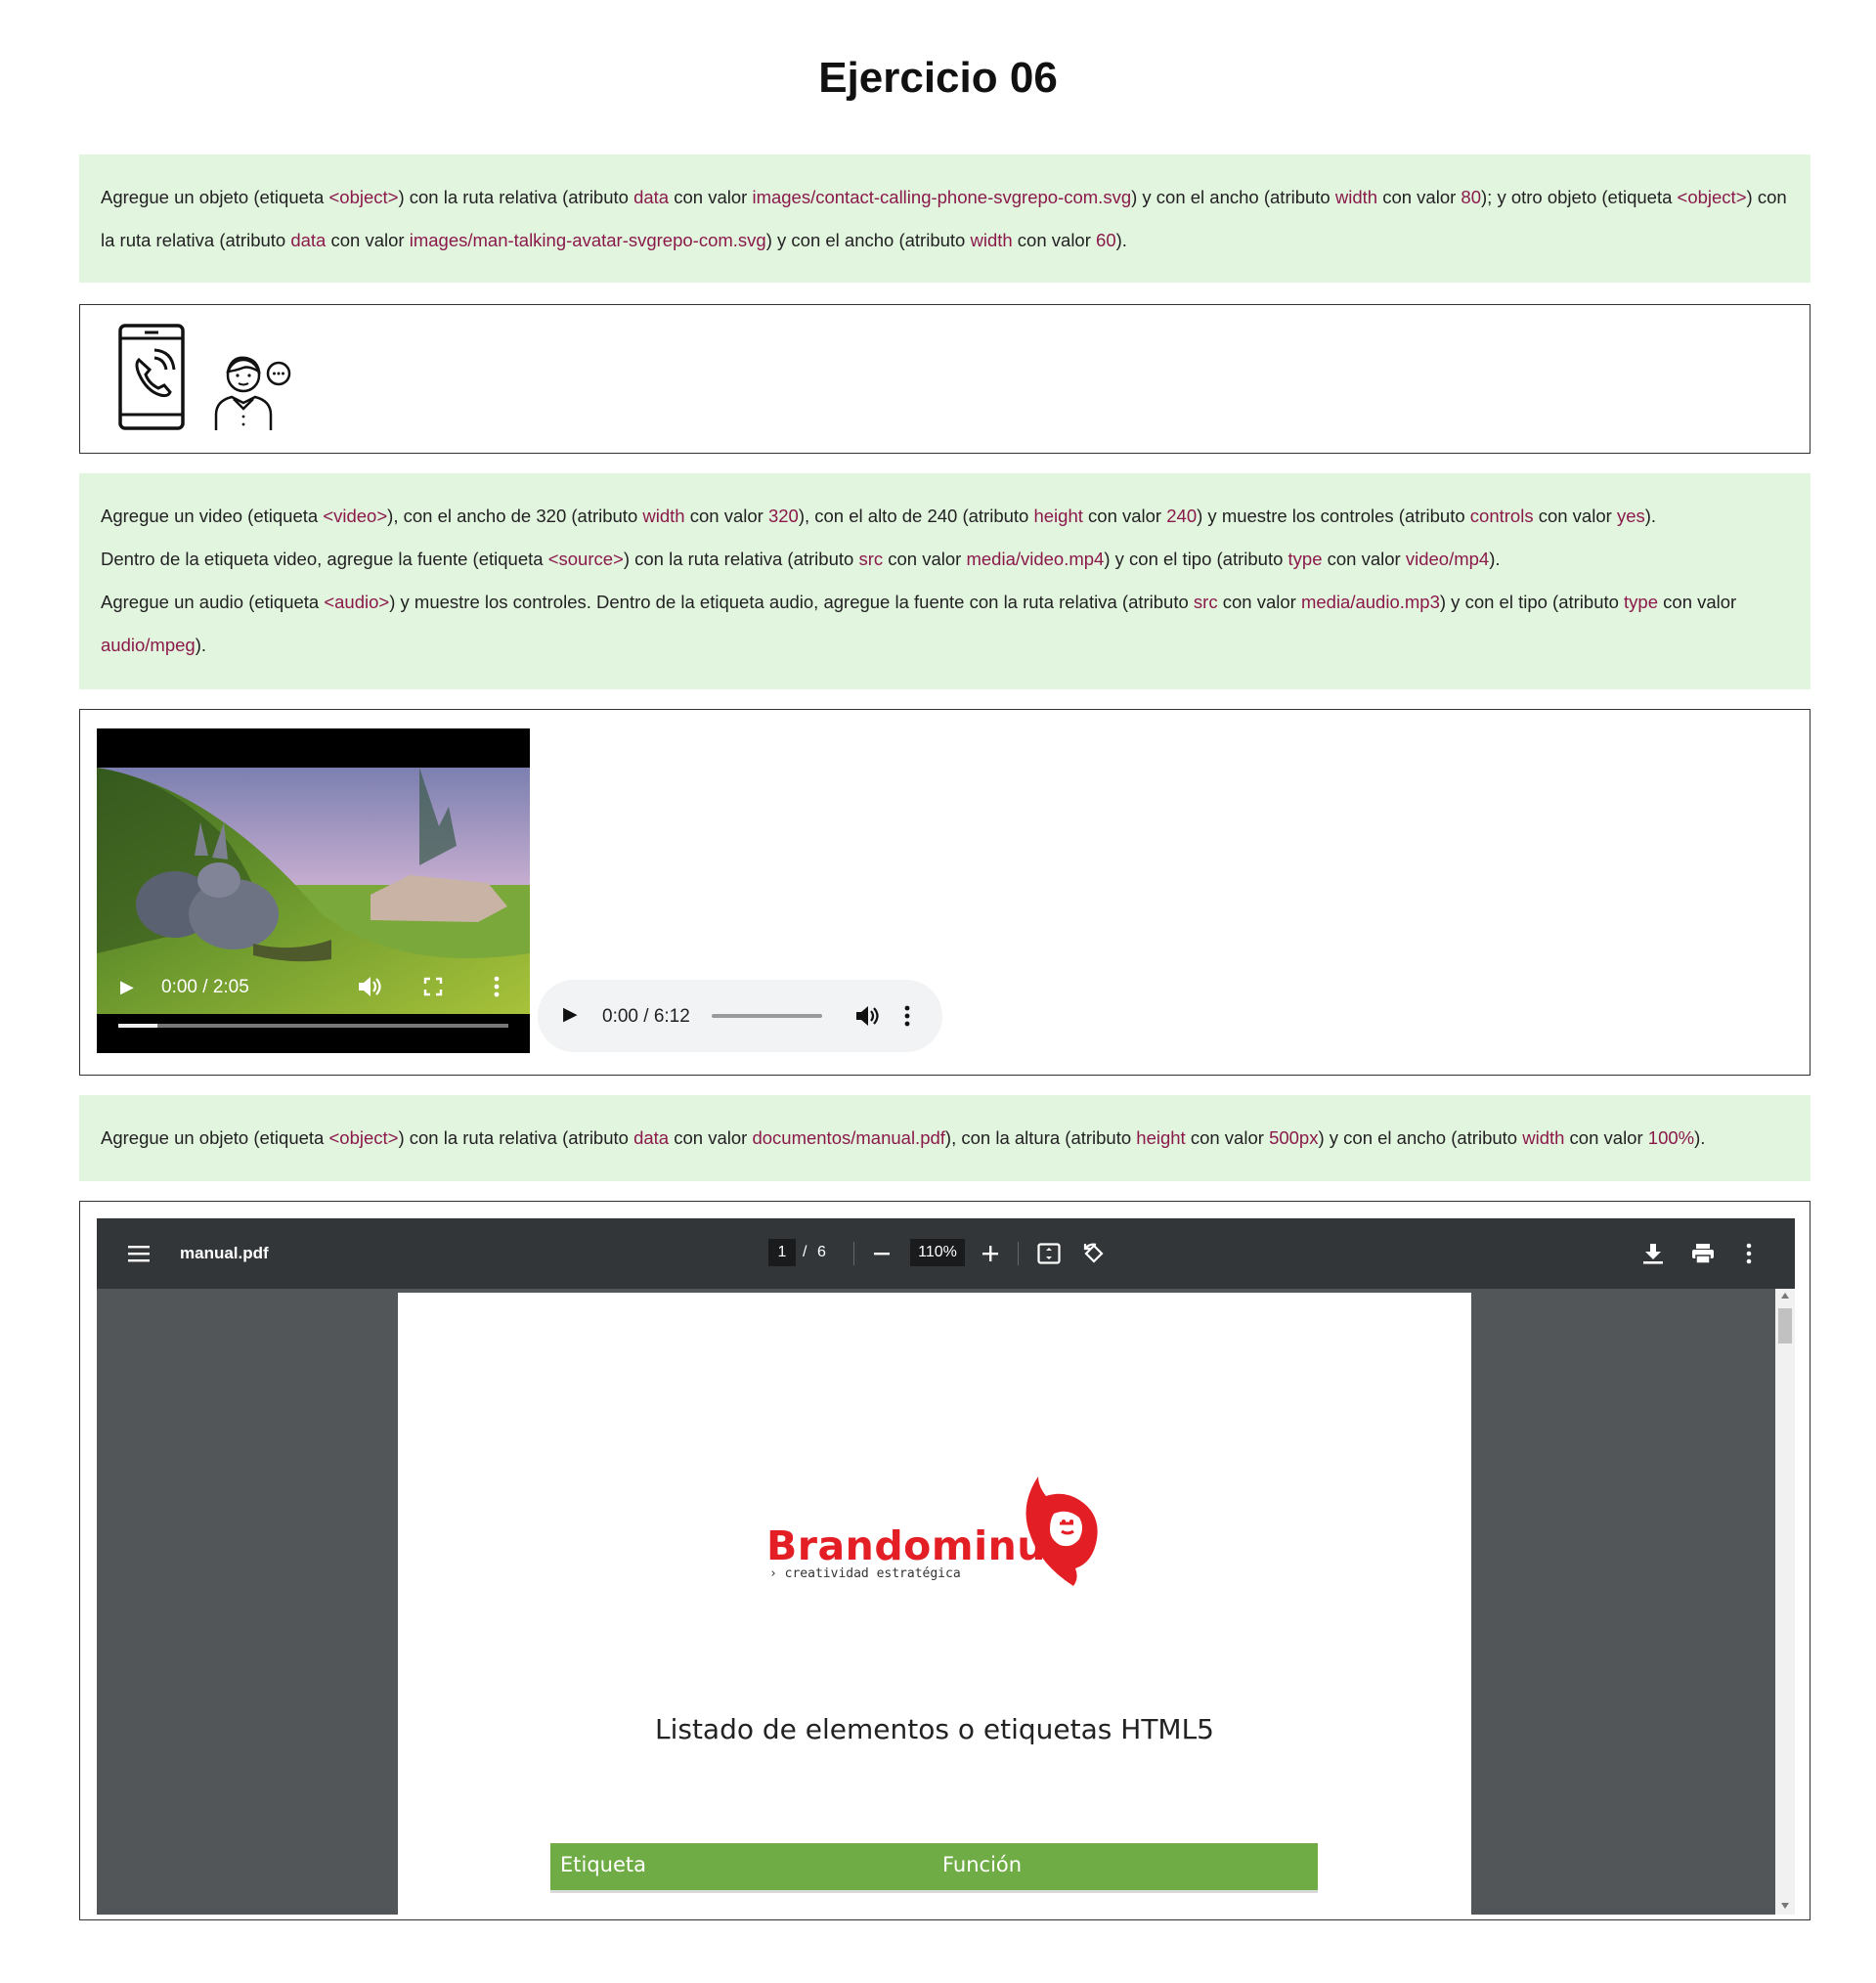  I want to click on pdf-scrollbar-thumb, so click(1785, 1326).